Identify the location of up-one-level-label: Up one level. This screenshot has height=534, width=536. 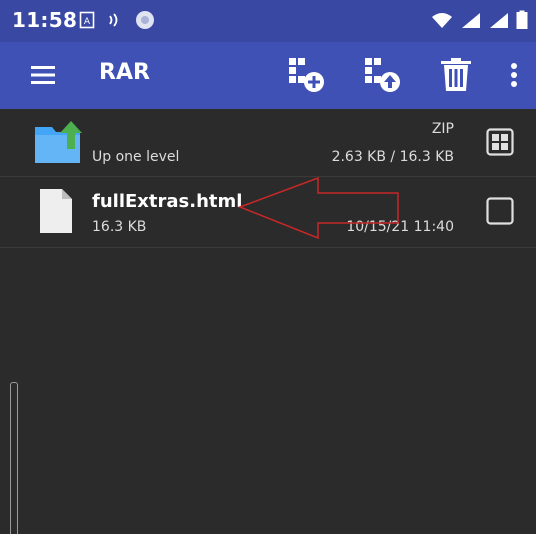
(136, 157).